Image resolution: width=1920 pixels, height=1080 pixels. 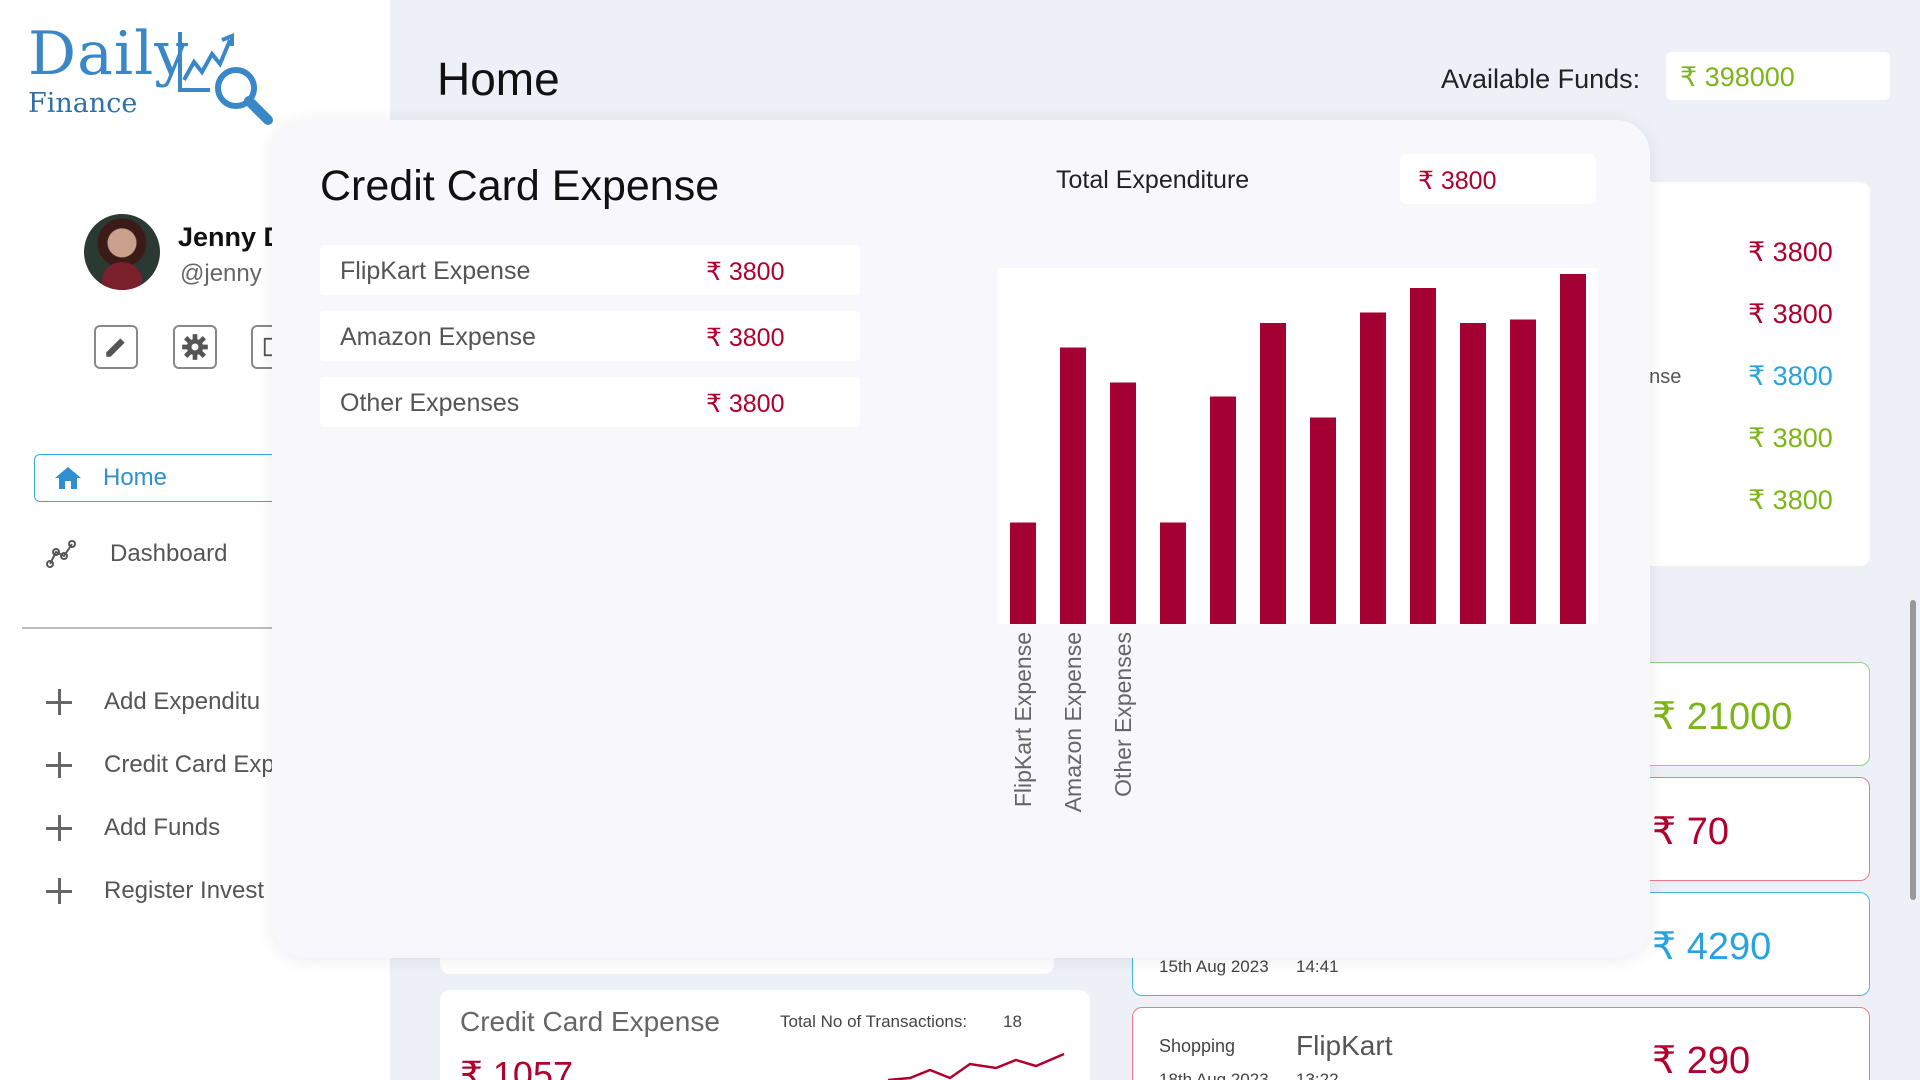 I want to click on nav-home-label: Home, so click(x=135, y=477).